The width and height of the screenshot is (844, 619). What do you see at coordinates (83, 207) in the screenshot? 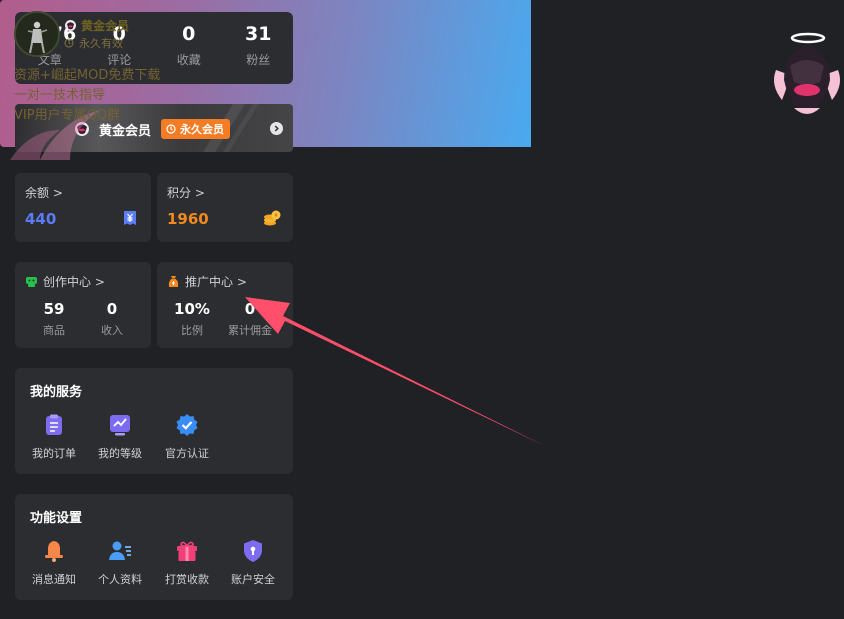
I see `balance-card: 余额 > 440` at bounding box center [83, 207].